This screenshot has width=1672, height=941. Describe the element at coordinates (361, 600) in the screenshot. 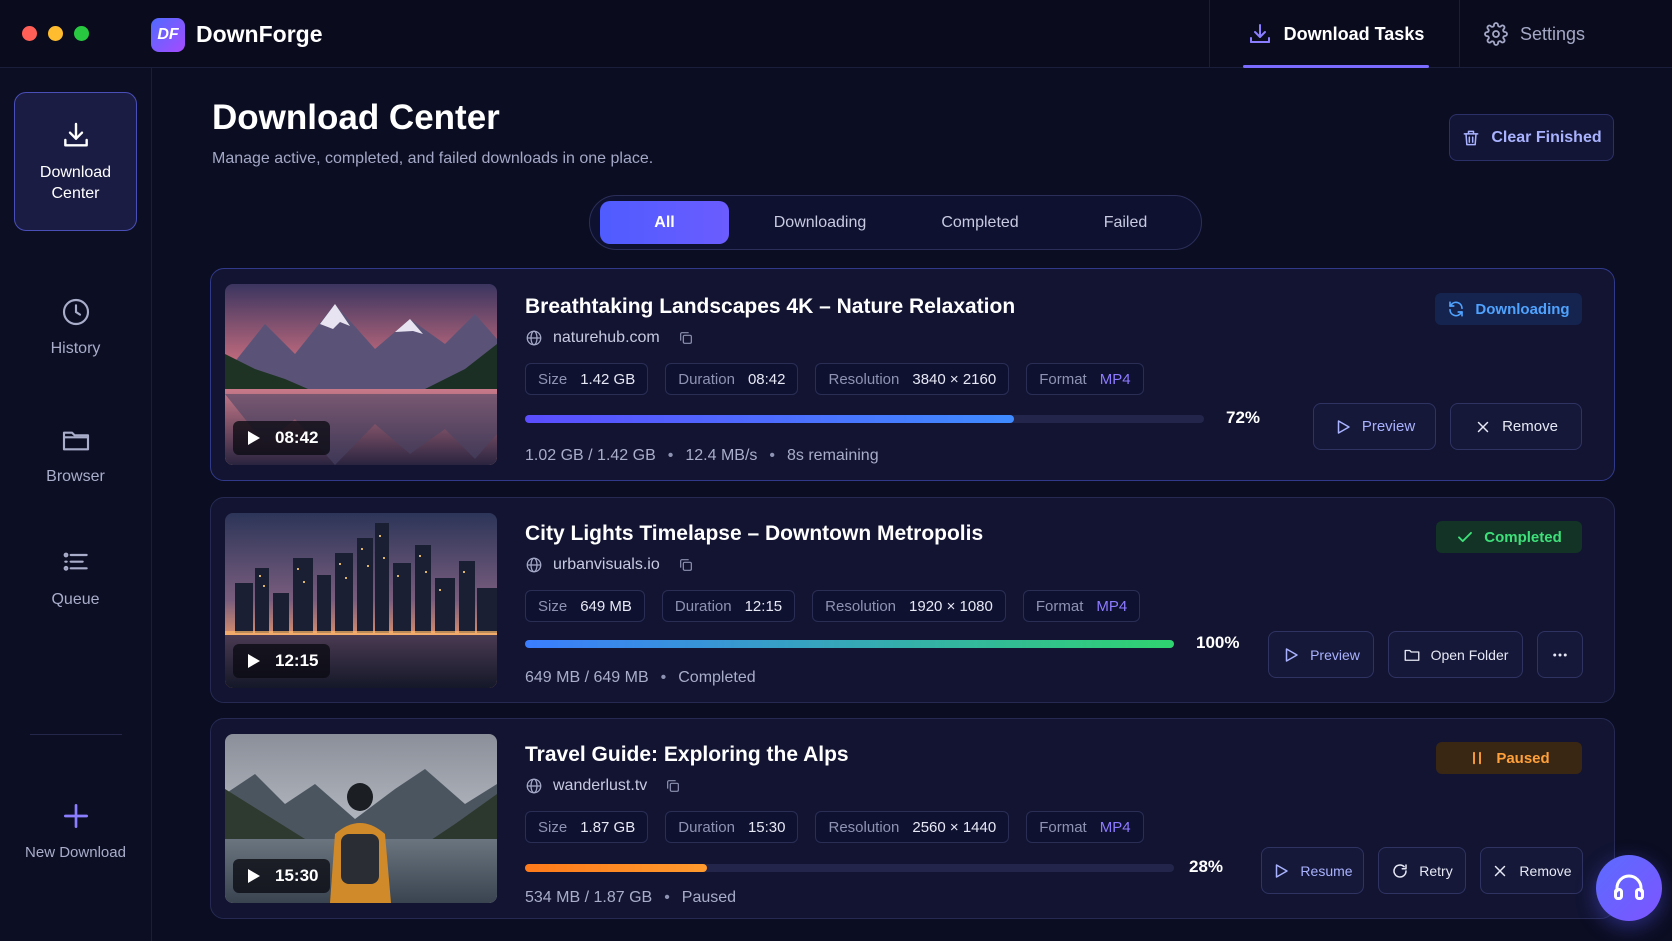

I see `video-thumbnail: 12:15` at that location.